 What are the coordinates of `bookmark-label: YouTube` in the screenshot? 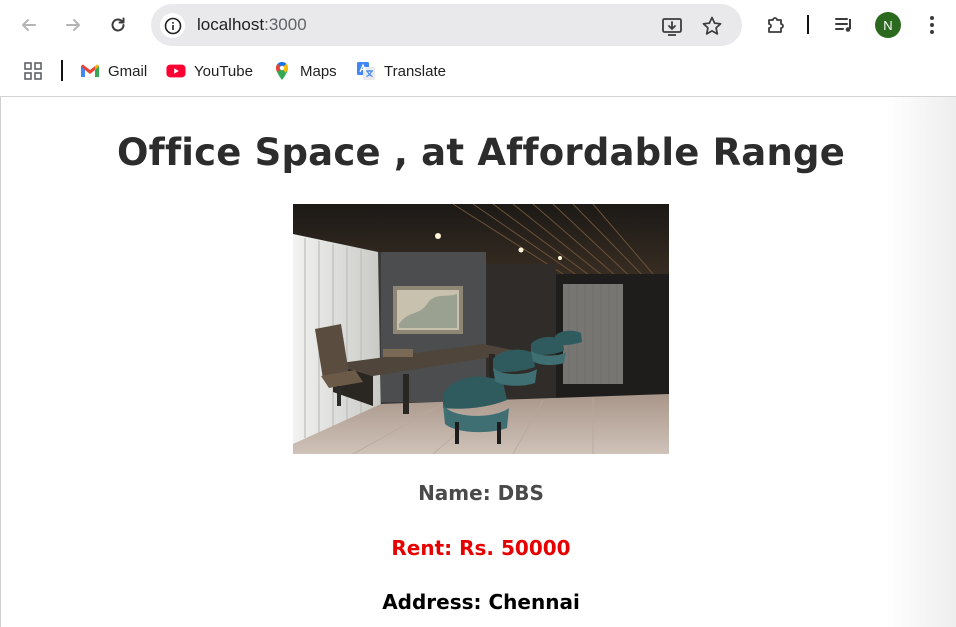 It's located at (223, 71).